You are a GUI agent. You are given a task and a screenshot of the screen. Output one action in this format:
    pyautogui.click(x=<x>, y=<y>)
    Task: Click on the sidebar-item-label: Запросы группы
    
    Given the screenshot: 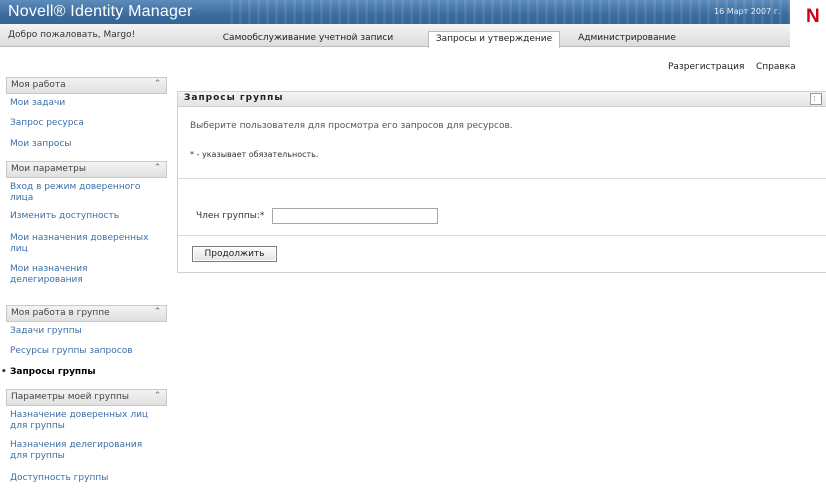 What is the action you would take?
    pyautogui.click(x=53, y=372)
    